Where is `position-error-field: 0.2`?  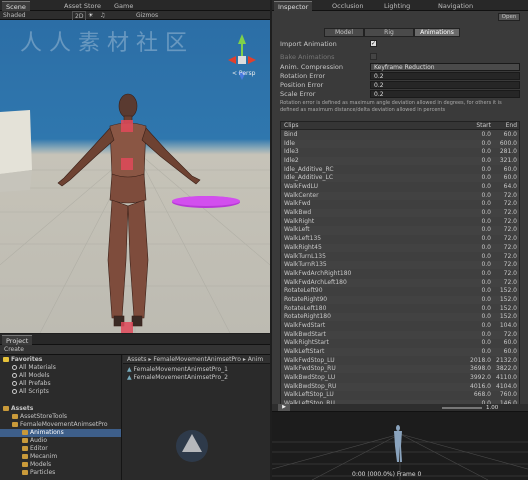 position-error-field: 0.2 is located at coordinates (445, 85).